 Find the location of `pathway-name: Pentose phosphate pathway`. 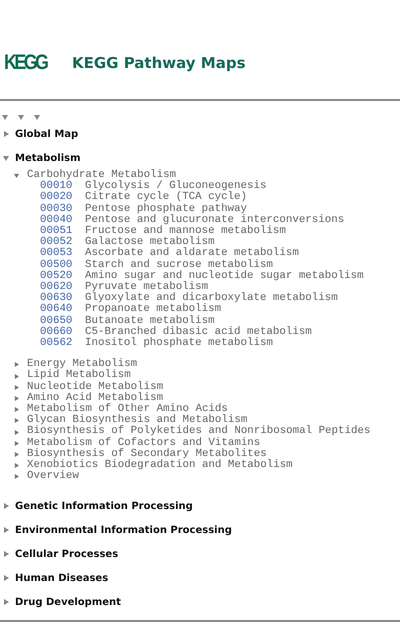

pathway-name: Pentose phosphate pathway is located at coordinates (166, 209).